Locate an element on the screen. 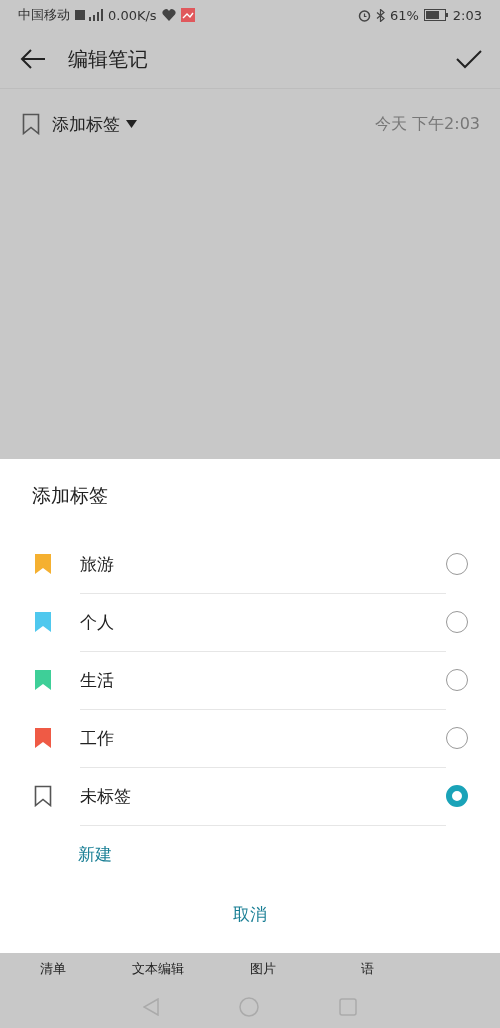 This screenshot has width=500, height=1028. caret-icon is located at coordinates (131, 124).